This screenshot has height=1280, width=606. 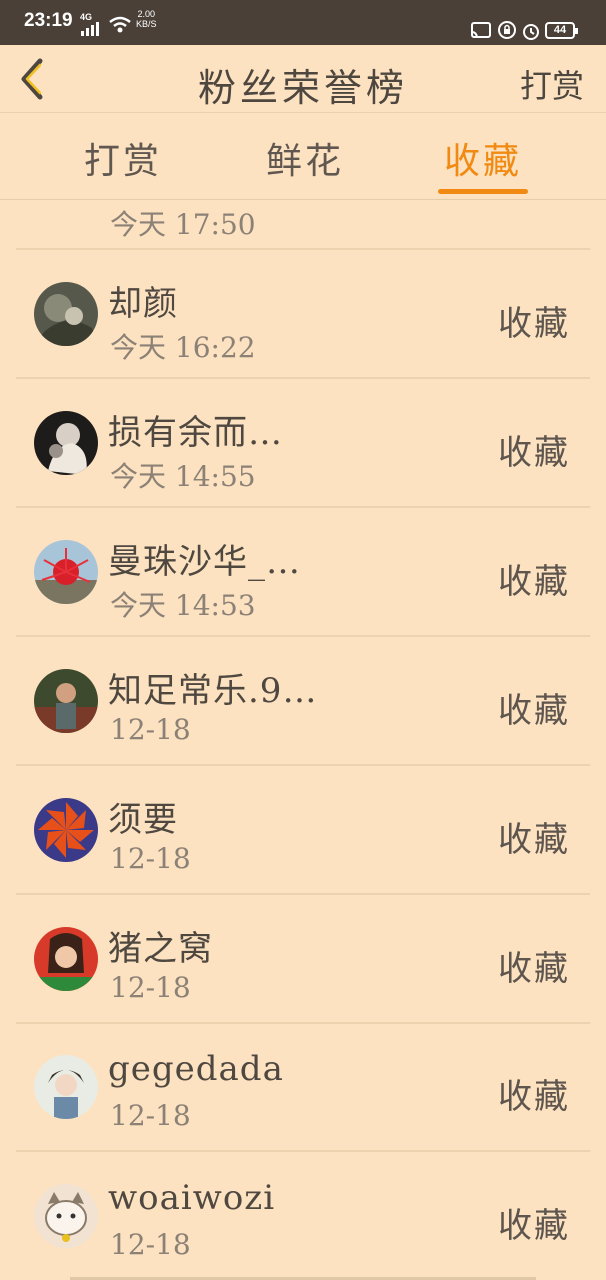 I want to click on page-title: 粉丝荣誉榜, so click(x=302, y=88).